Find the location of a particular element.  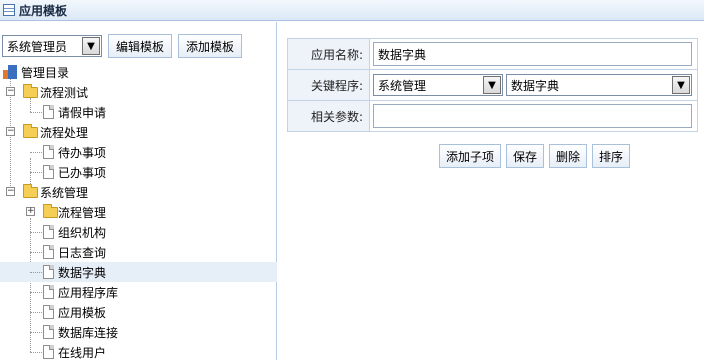

tree-group-system-management: − 系统管理 is located at coordinates (138, 192).